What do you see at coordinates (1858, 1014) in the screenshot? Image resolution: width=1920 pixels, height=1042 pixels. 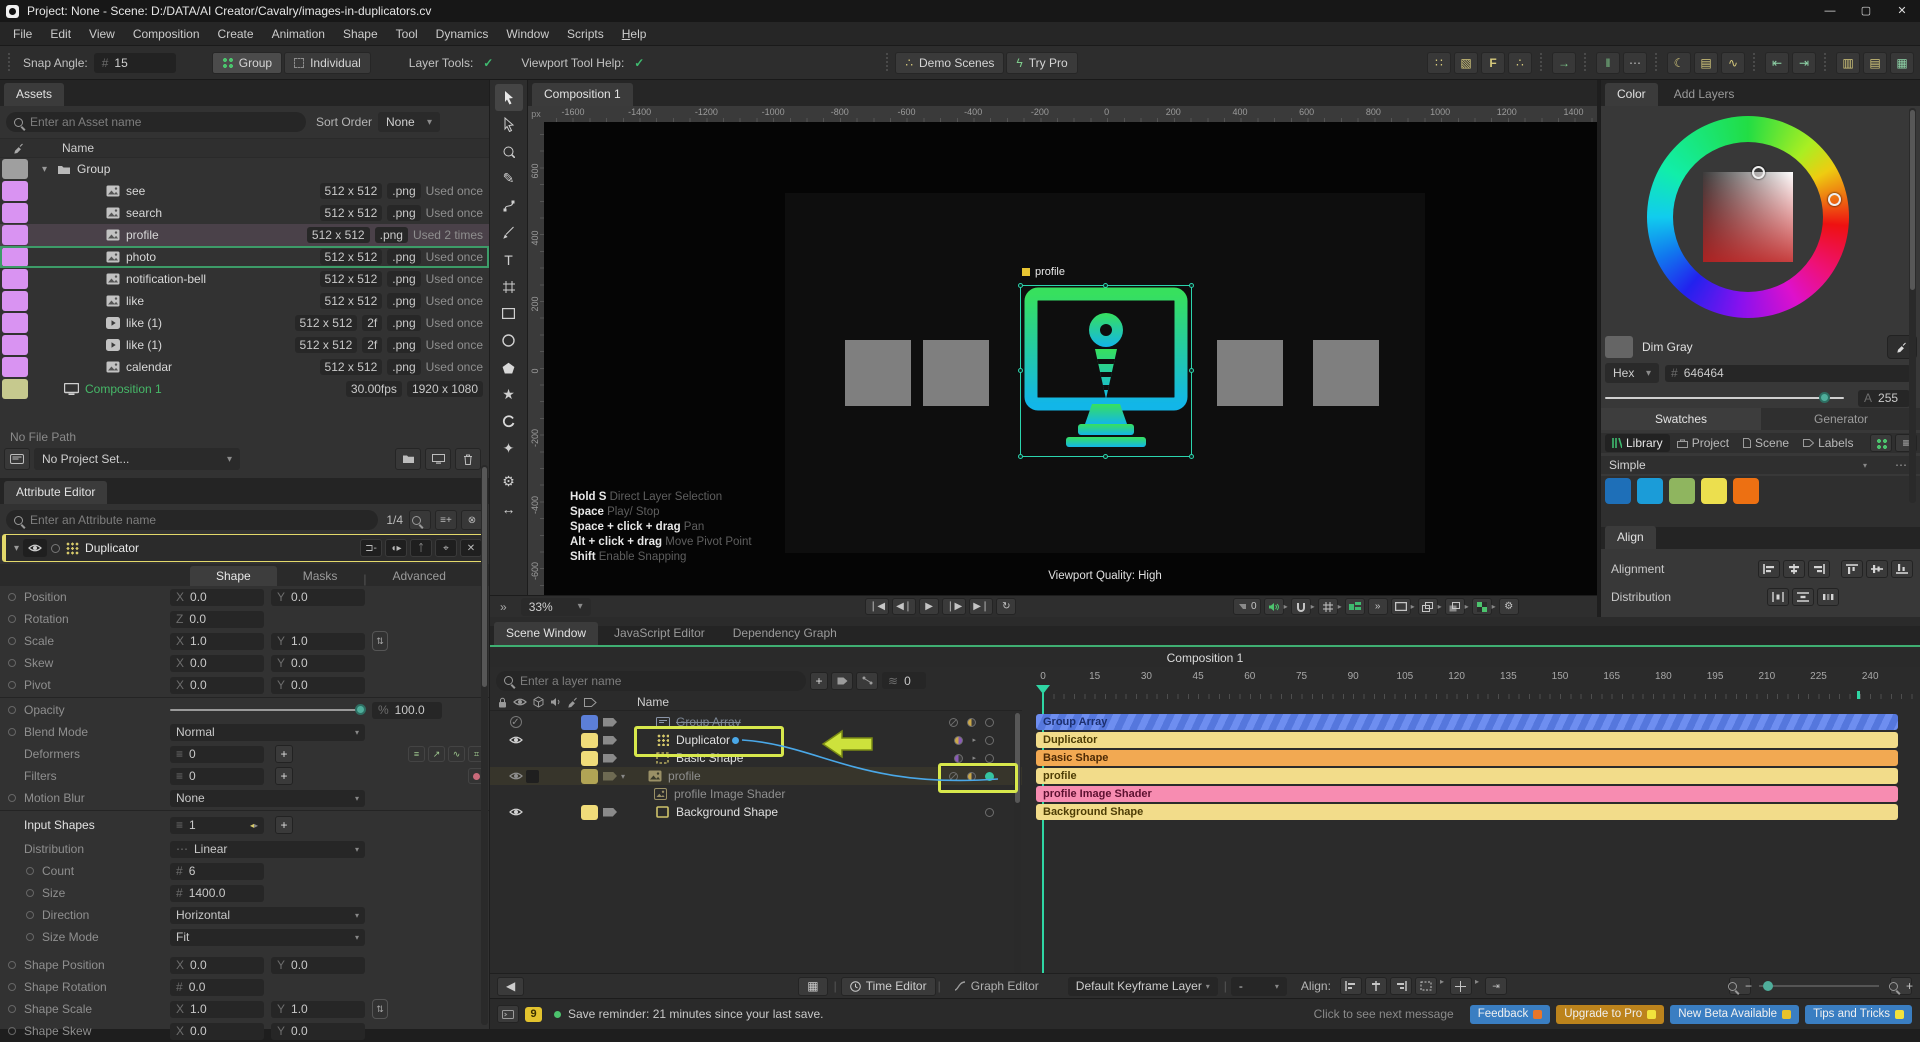 I see `tips-and-tricks-button: Tips and Tricks` at bounding box center [1858, 1014].